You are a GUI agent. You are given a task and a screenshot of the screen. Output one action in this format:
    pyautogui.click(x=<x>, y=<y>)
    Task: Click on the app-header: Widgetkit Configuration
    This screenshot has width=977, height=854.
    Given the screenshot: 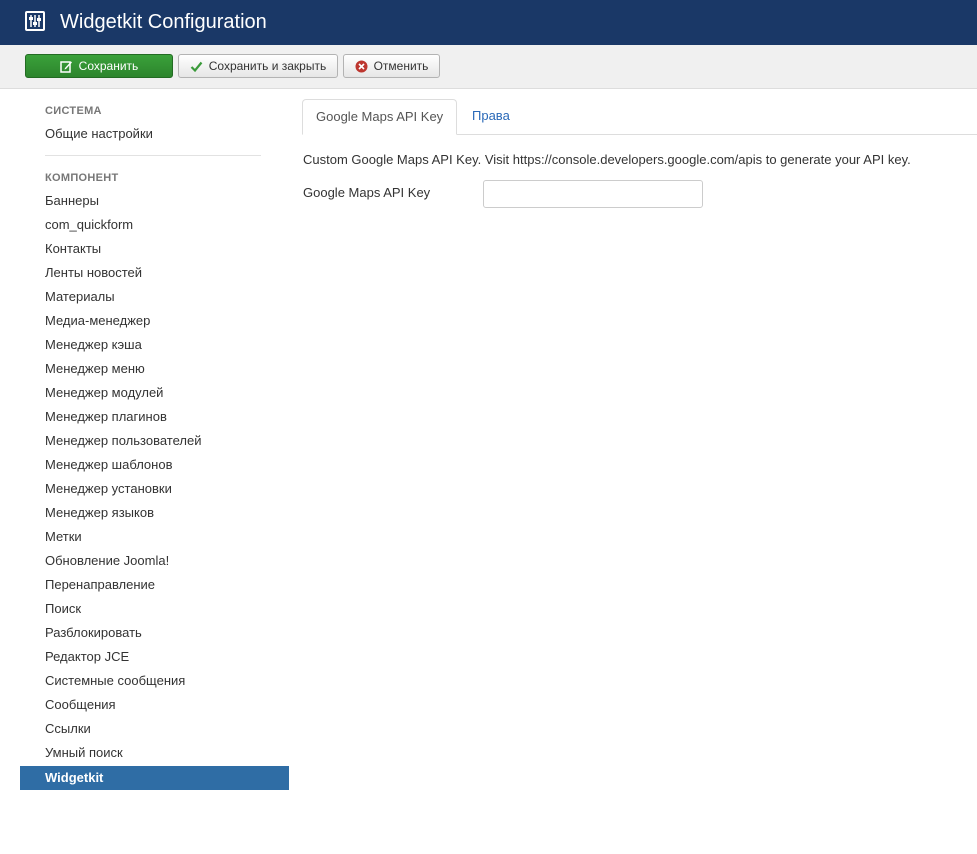 What is the action you would take?
    pyautogui.click(x=488, y=22)
    